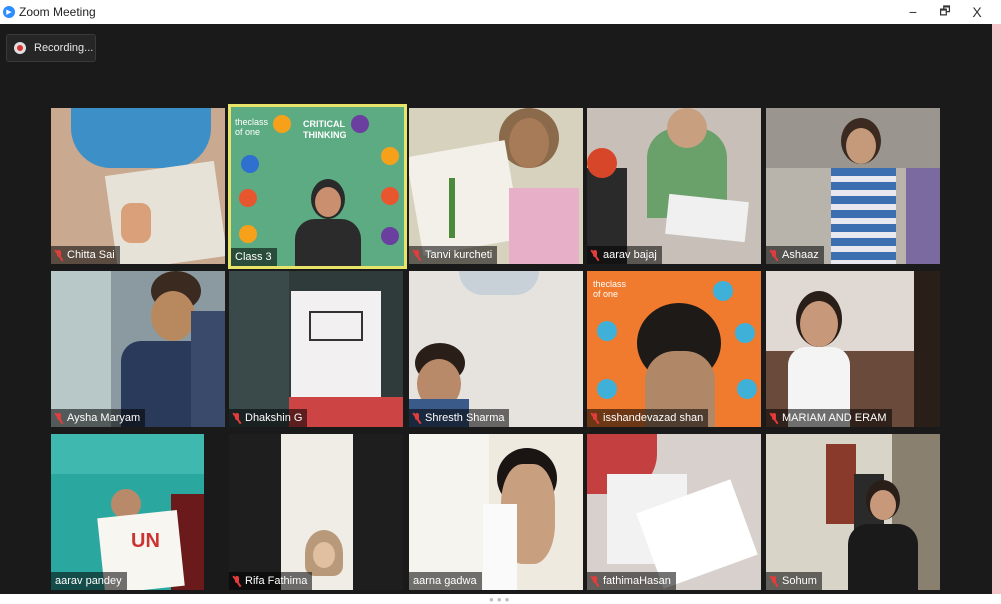  I want to click on participant-tile: Sohum, so click(853, 512).